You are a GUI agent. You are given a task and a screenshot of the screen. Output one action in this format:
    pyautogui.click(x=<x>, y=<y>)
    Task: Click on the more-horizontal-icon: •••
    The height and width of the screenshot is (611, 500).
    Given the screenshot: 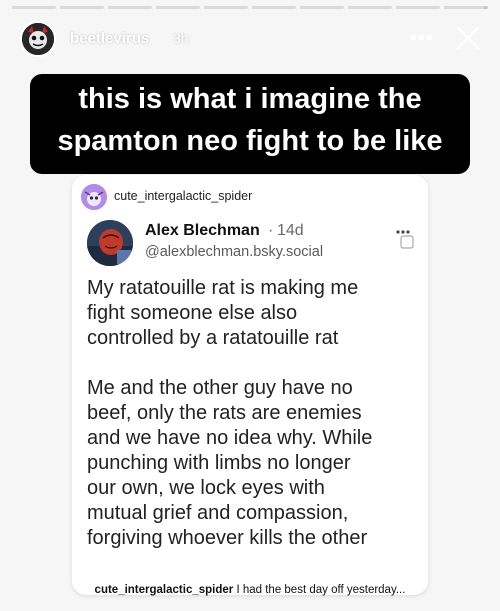 What is the action you would take?
    pyautogui.click(x=422, y=38)
    